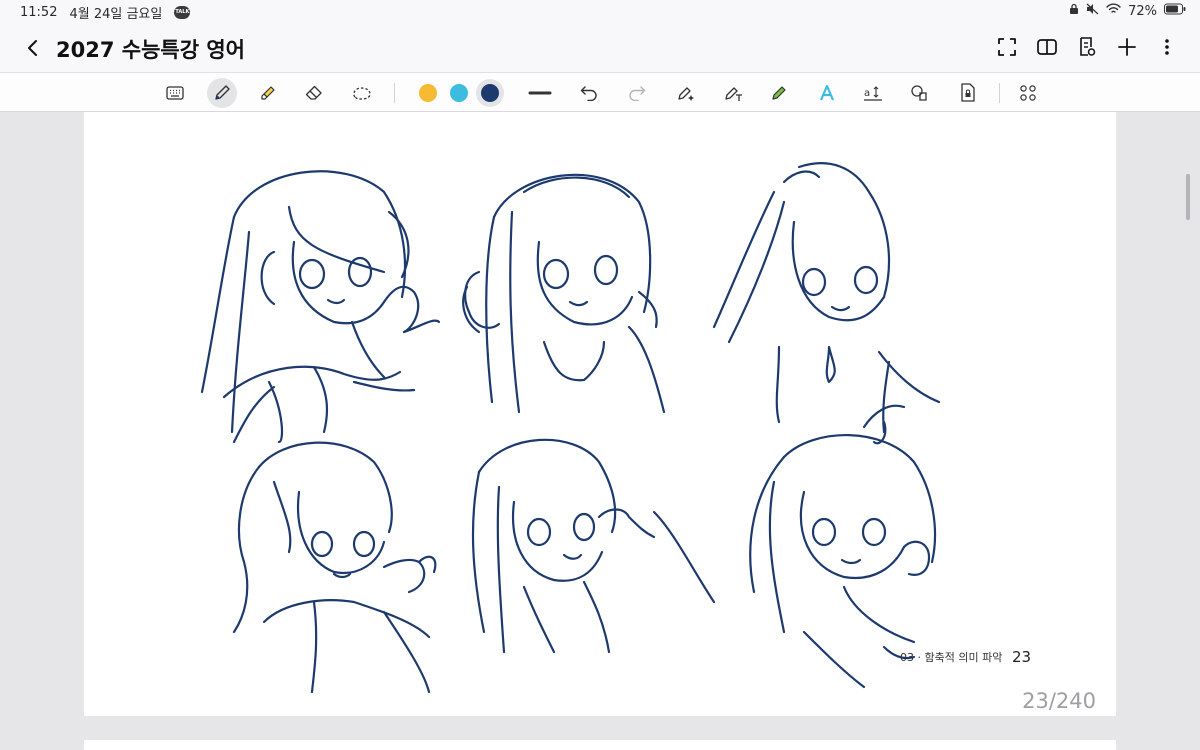 Image resolution: width=1200 pixels, height=750 pixels. I want to click on color-navy-swatch, so click(490, 93).